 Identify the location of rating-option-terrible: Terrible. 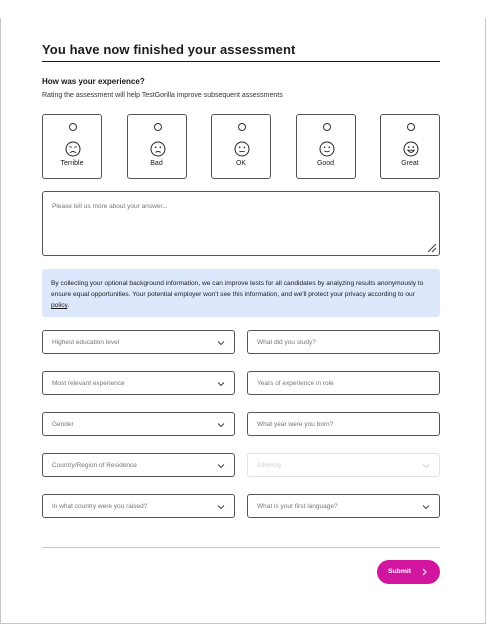
(72, 146).